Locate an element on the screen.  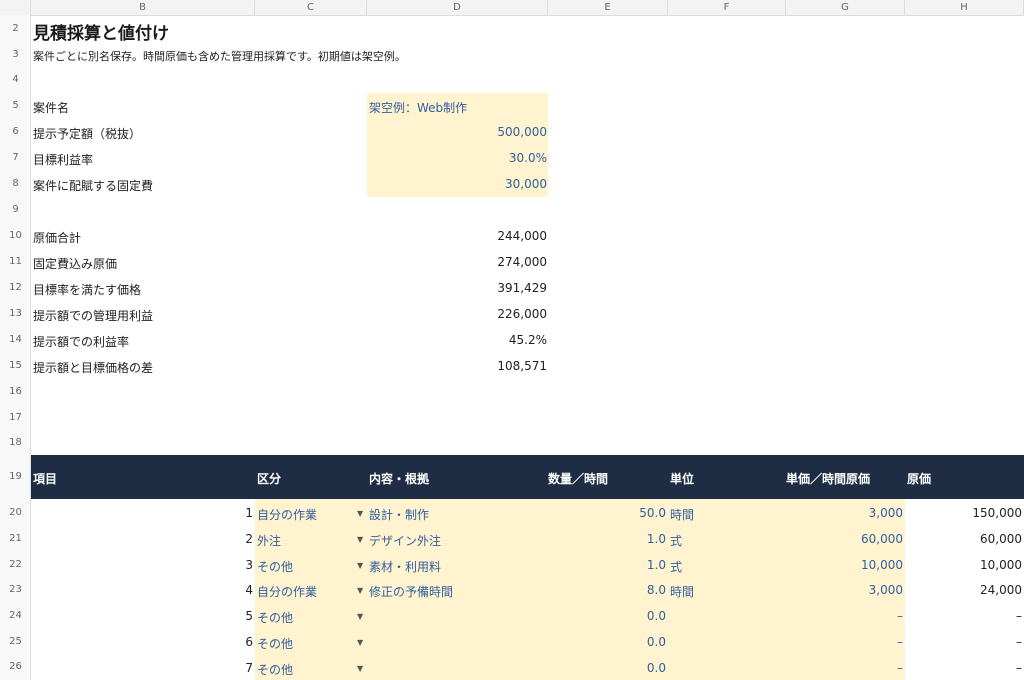
row-number: 7 is located at coordinates (15, 157).